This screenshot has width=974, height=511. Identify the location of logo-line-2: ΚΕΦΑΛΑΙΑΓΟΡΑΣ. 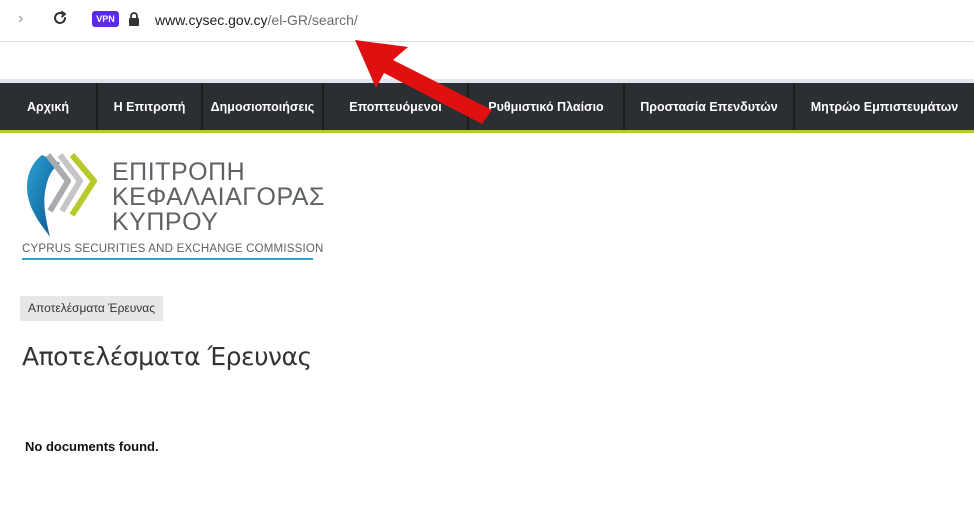
(218, 197).